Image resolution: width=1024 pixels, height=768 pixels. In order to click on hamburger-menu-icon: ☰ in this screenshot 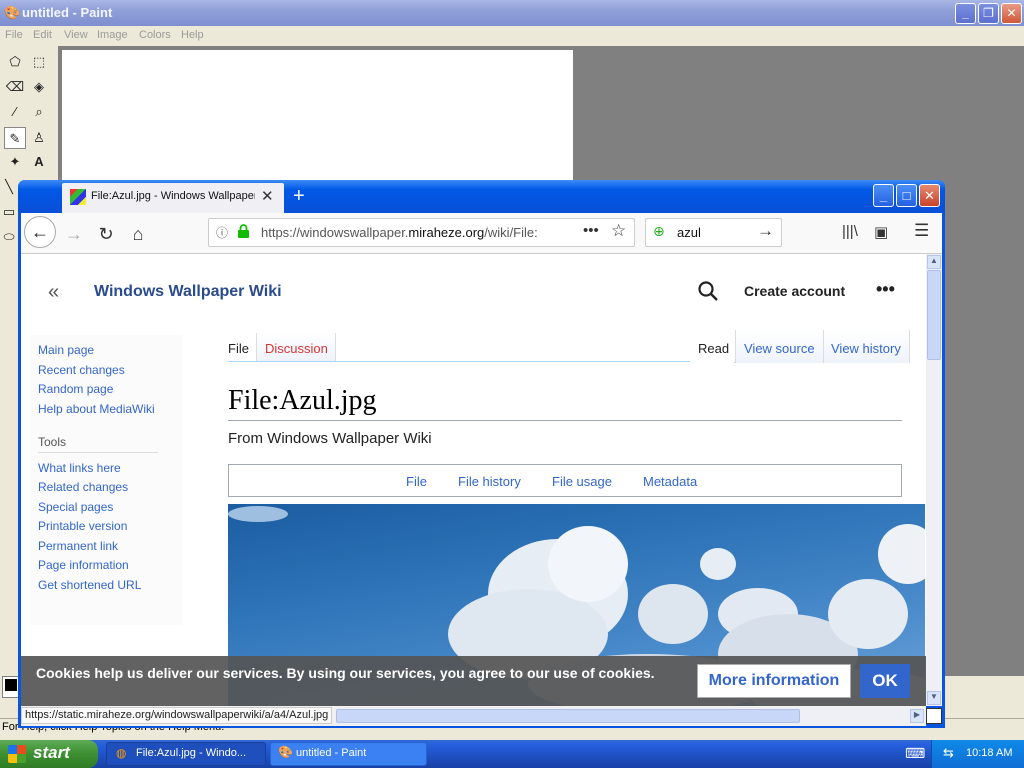, I will do `click(921, 231)`.